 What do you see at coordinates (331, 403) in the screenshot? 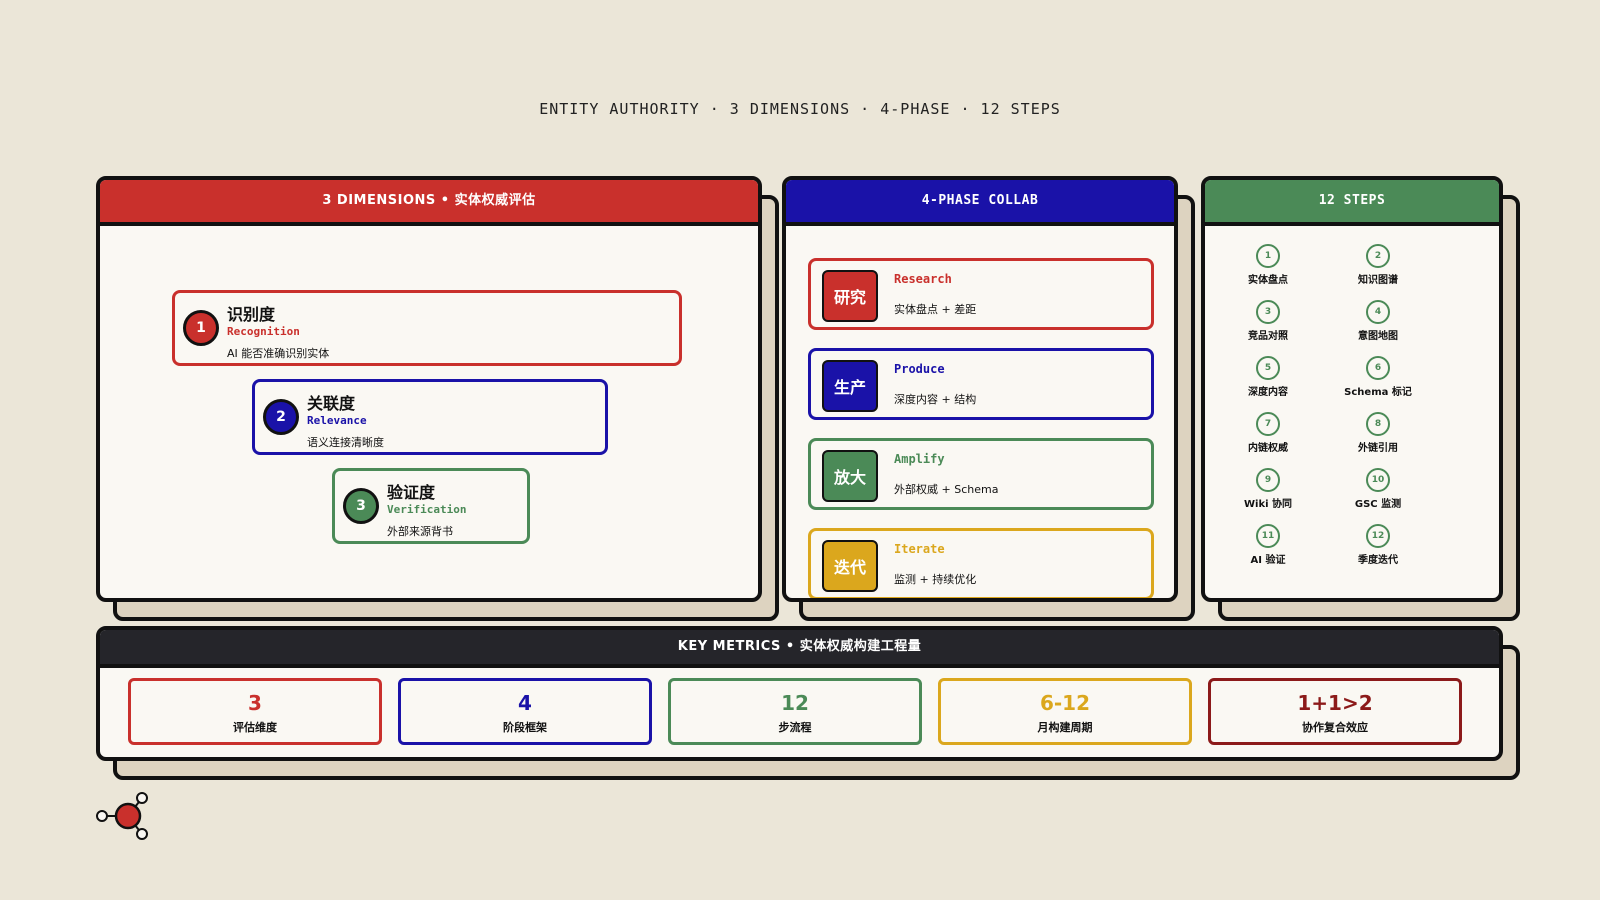
I see `dimension-title: 关联度` at bounding box center [331, 403].